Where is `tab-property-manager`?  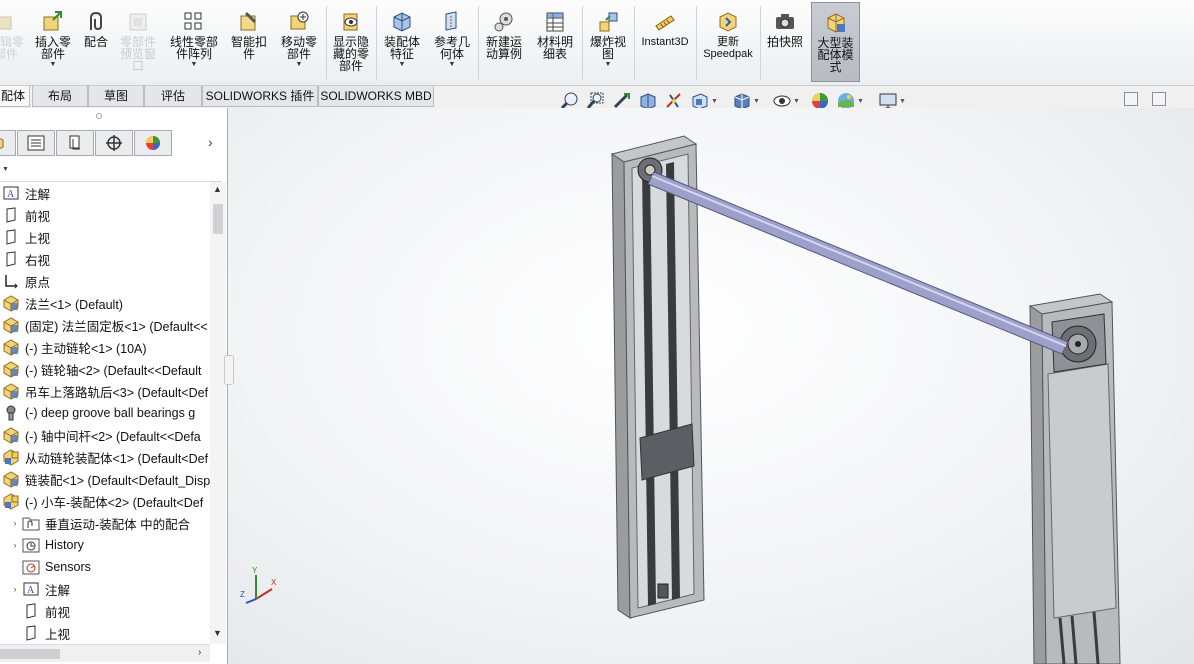
tab-property-manager is located at coordinates (36, 143).